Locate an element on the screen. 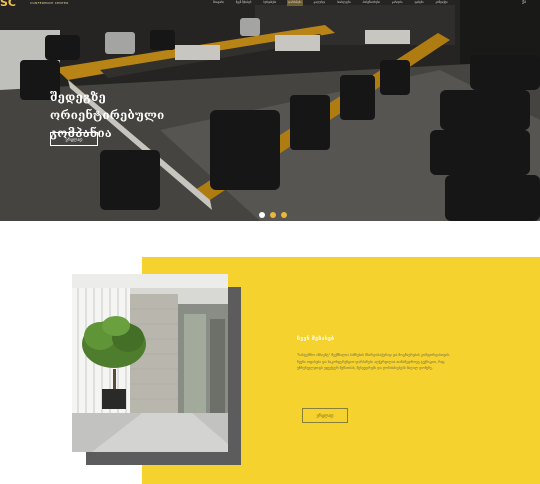 This screenshot has width=540, height=484. nav-item-contact: კონტაქტი is located at coordinates (441, 3).